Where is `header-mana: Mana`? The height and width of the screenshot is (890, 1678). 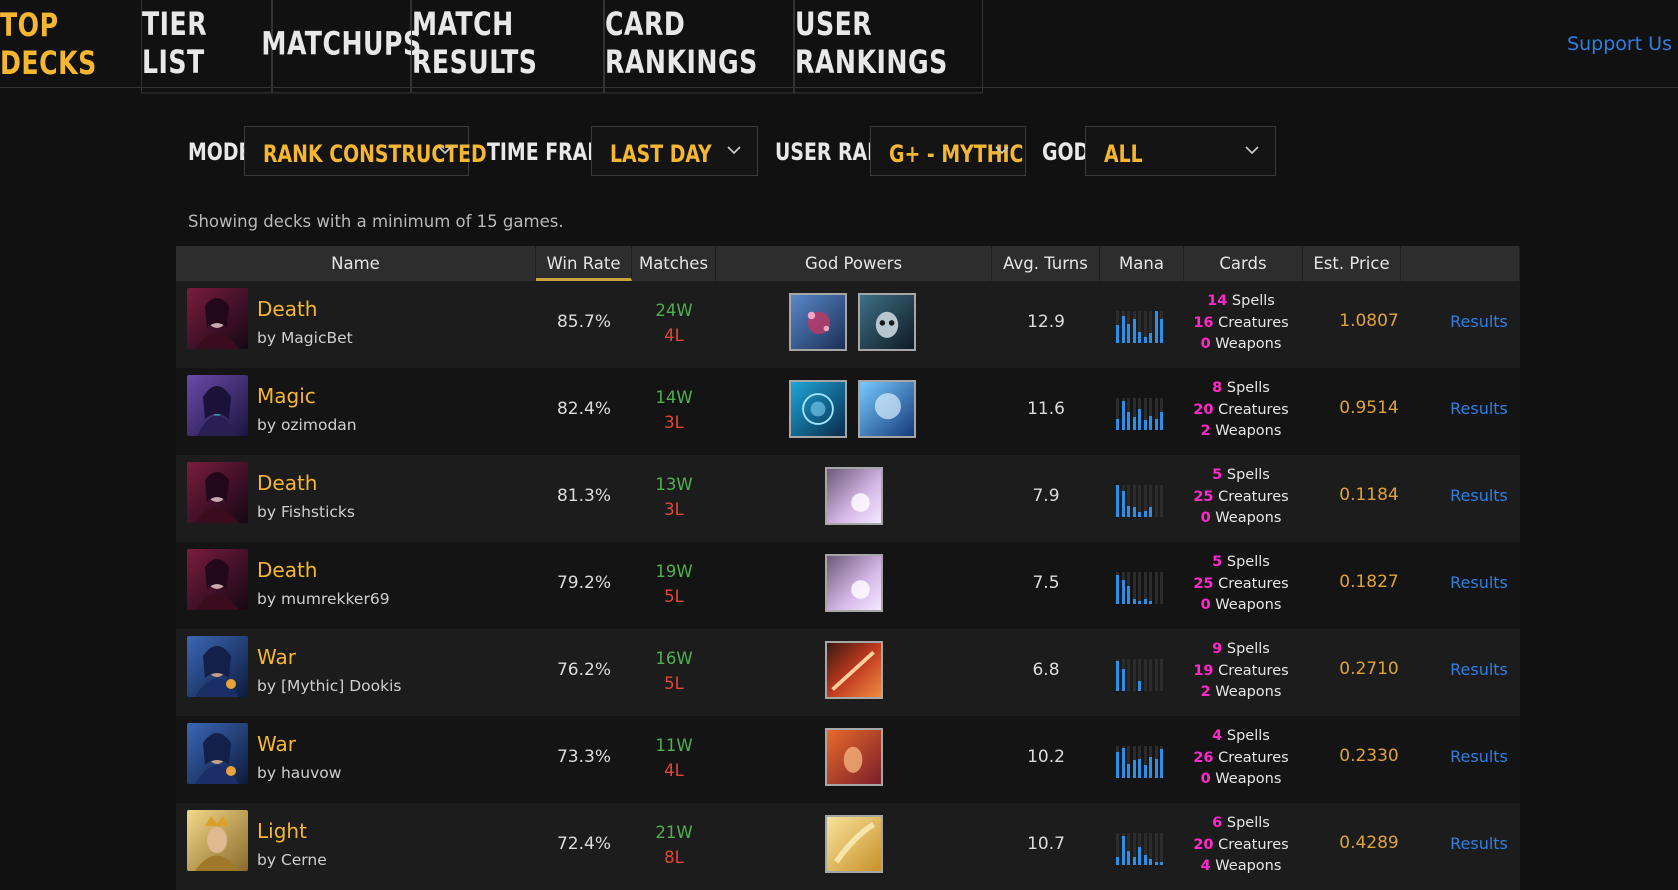 header-mana: Mana is located at coordinates (1142, 263).